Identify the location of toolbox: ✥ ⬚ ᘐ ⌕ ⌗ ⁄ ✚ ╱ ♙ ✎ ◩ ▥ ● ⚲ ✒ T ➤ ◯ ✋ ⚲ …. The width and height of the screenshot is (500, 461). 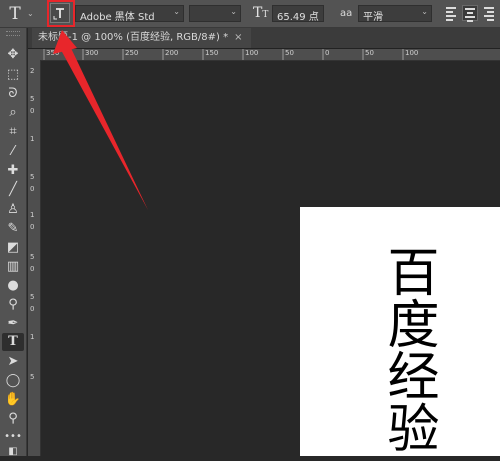
(13, 242).